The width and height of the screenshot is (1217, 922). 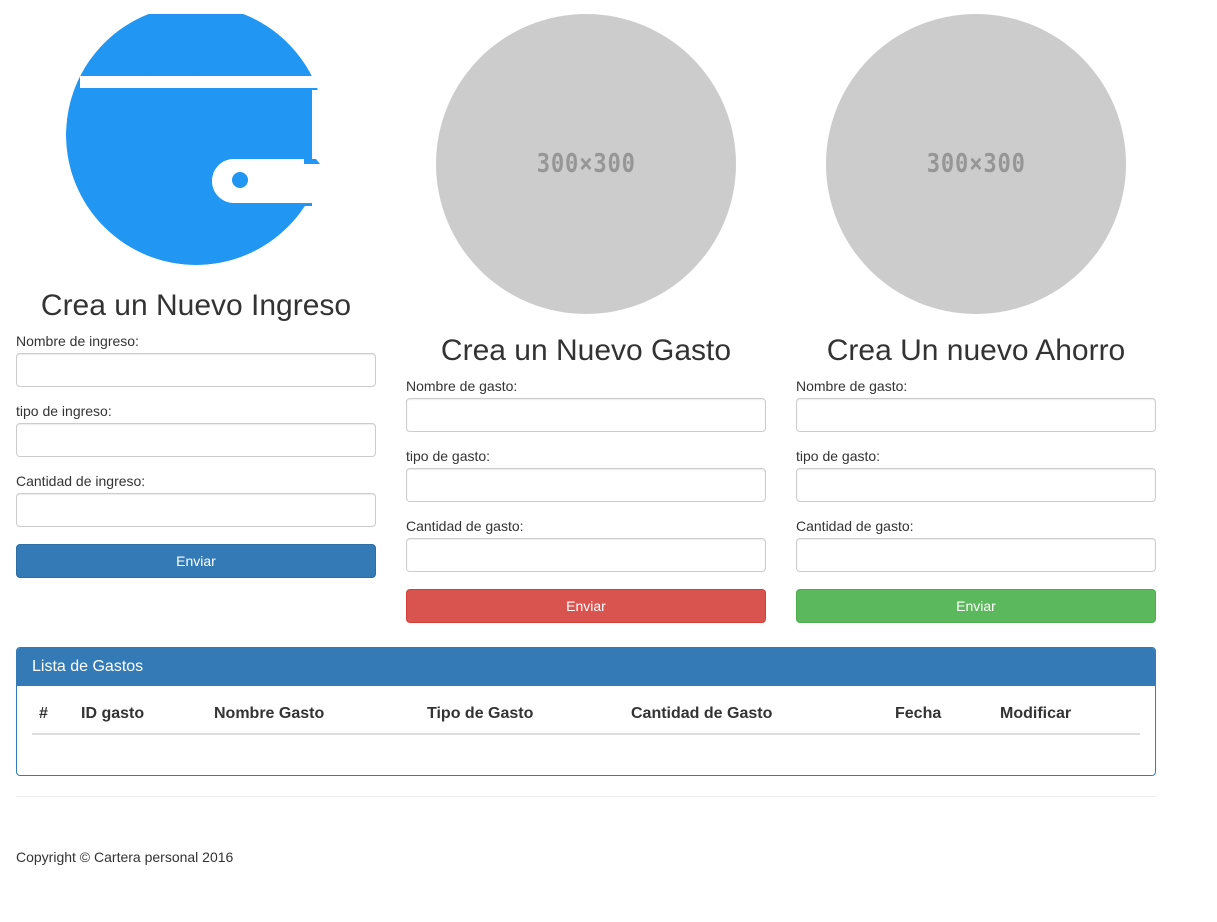 I want to click on savings-name-label: Nombre de gasto:, so click(x=852, y=386).